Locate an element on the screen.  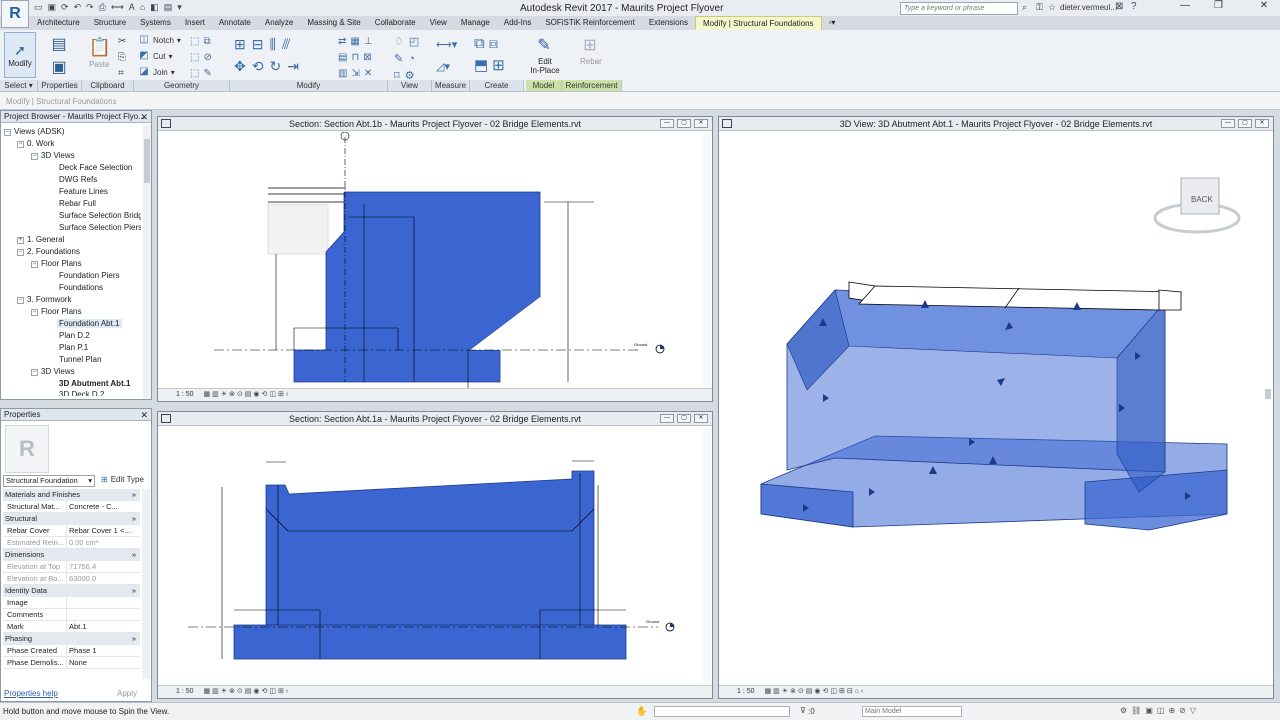
tab-analyze: Analyze is located at coordinates (279, 23).